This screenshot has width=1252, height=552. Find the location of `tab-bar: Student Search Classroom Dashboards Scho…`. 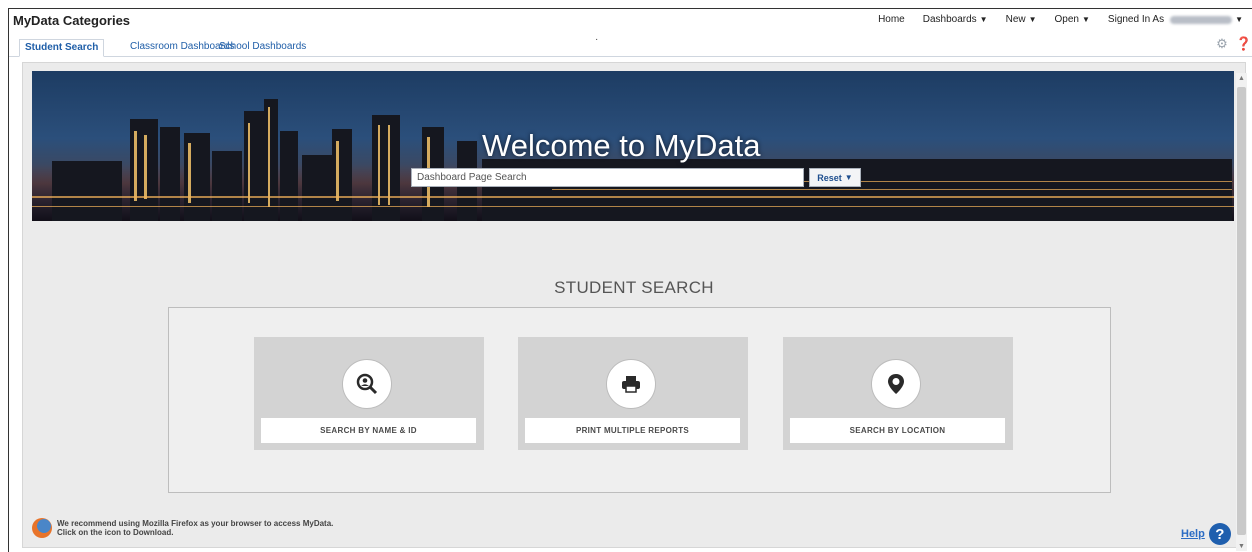

tab-bar: Student Search Classroom Dashboards Scho… is located at coordinates (630, 47).